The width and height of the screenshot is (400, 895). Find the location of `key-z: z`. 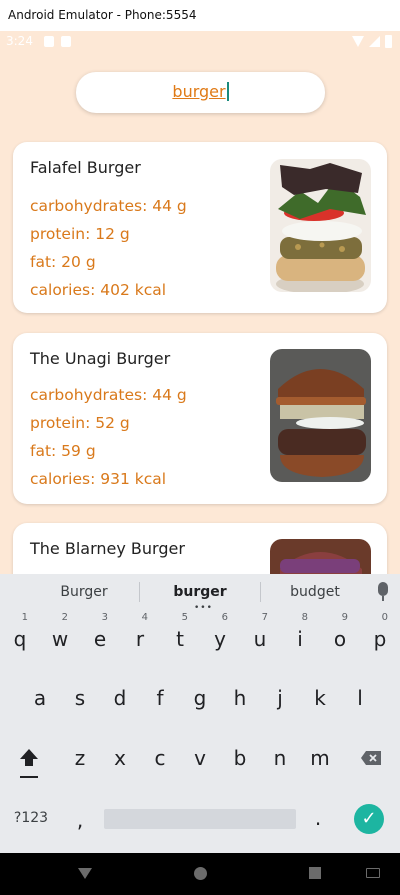

key-z: z is located at coordinates (80, 758).